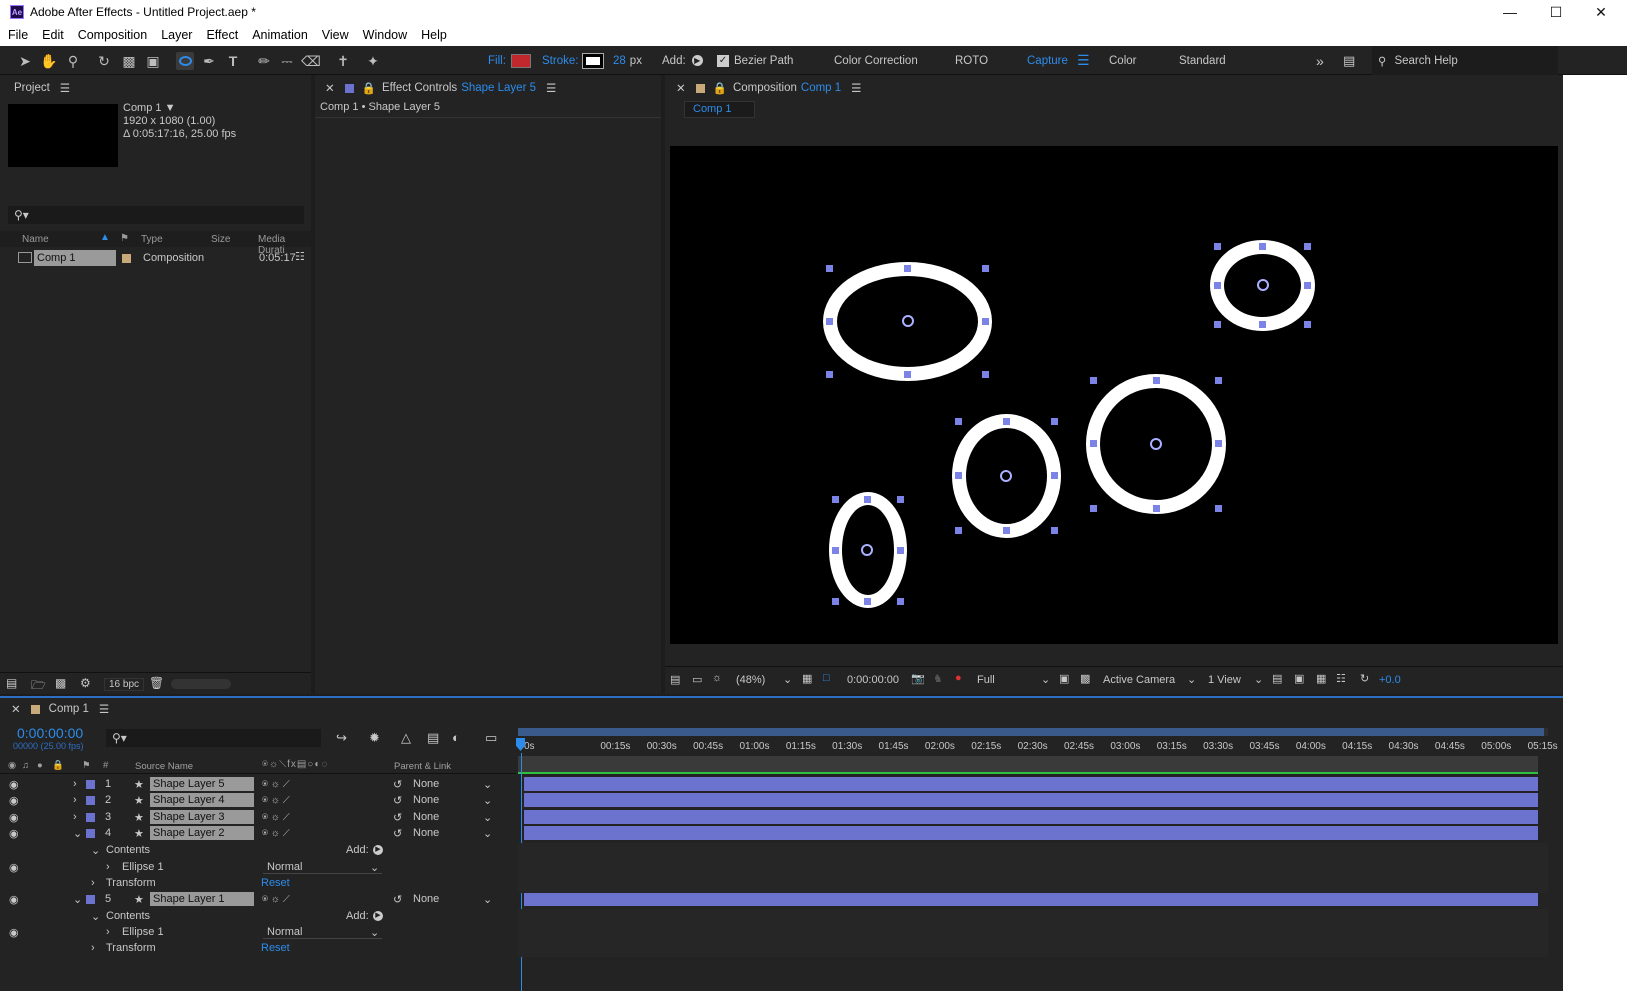  What do you see at coordinates (73, 61) in the screenshot?
I see `zoom-tool-icon: ⚲` at bounding box center [73, 61].